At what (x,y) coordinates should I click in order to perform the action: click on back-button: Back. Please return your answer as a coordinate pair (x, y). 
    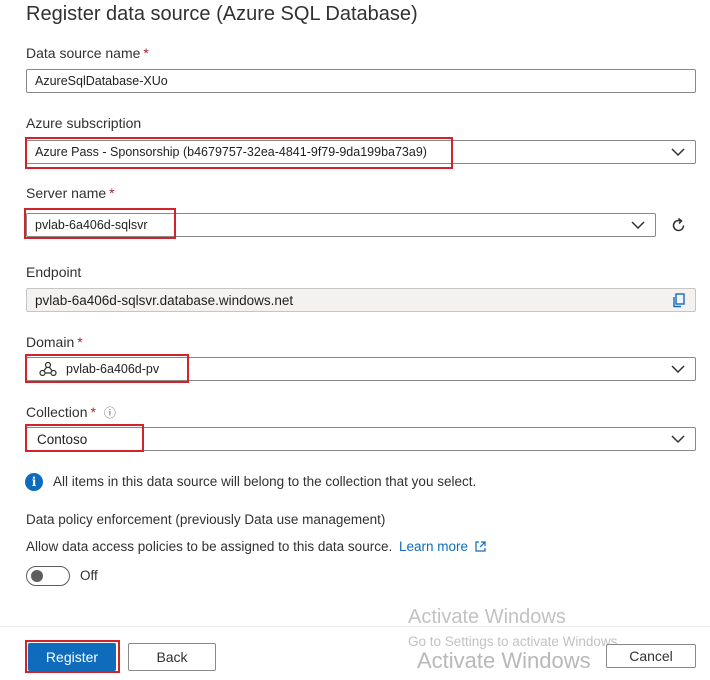
    Looking at the image, I should click on (172, 657).